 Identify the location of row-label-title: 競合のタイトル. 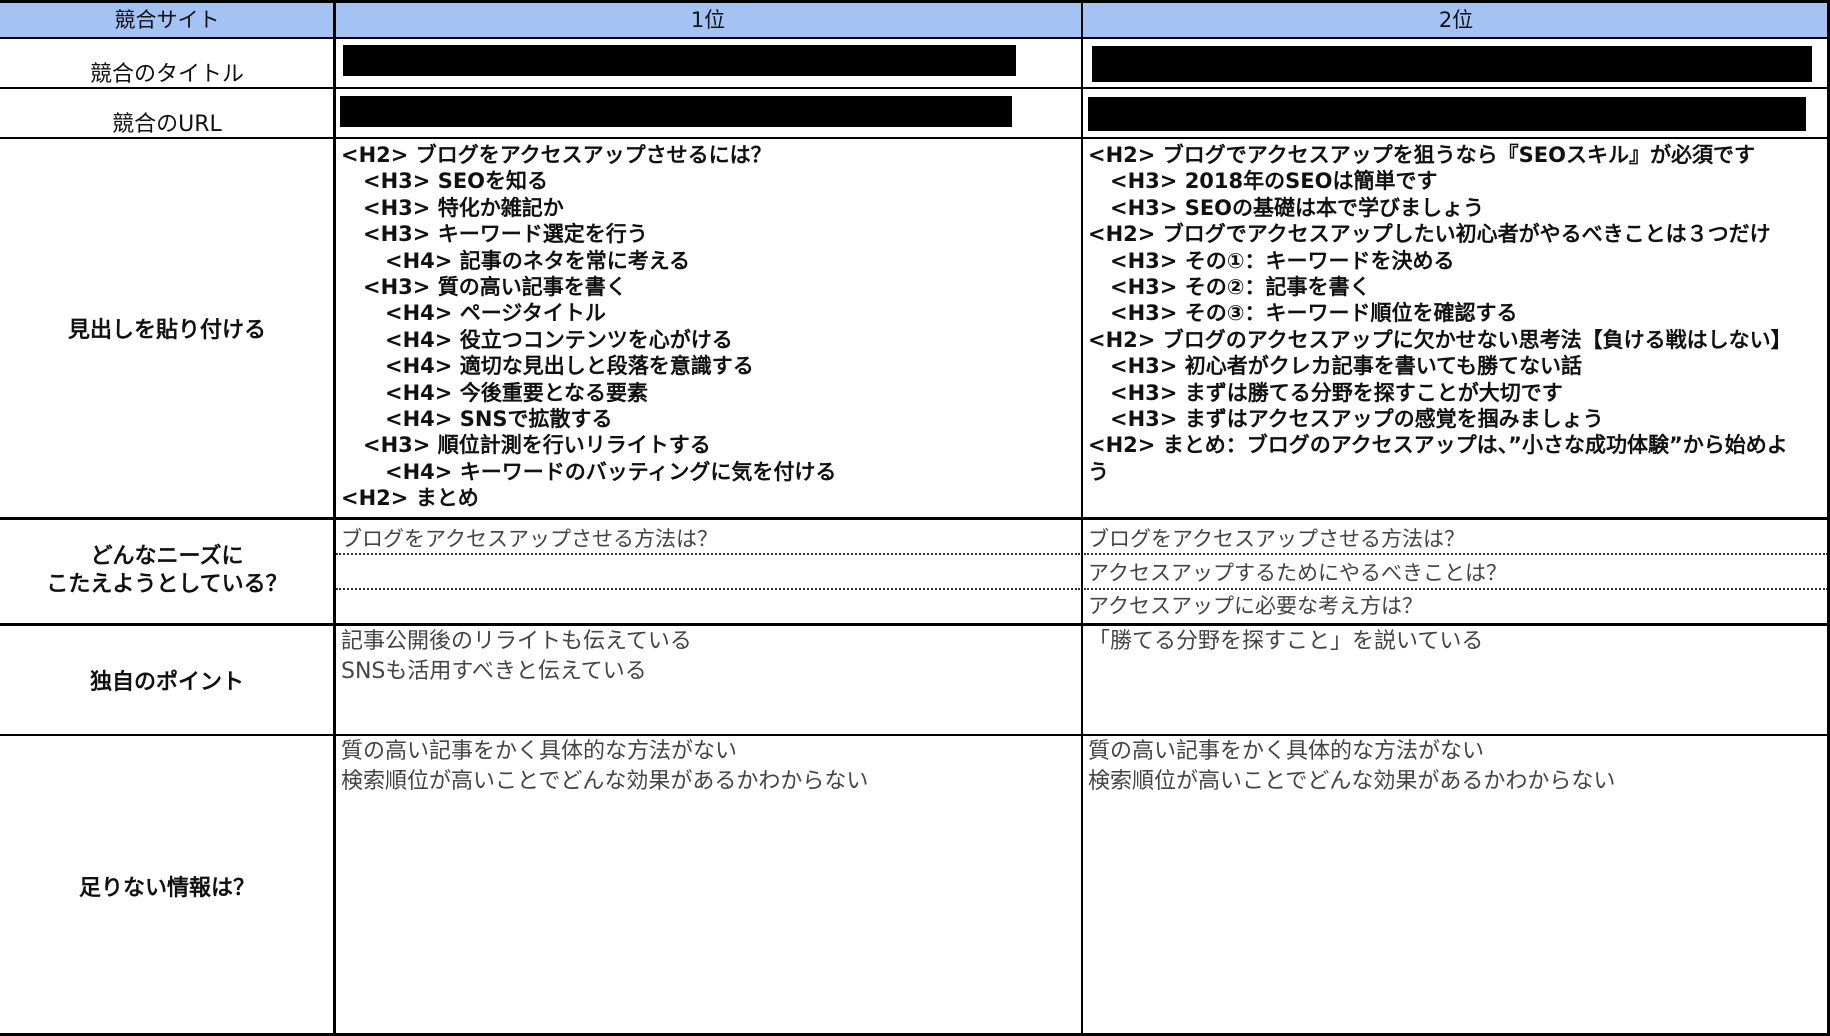
(167, 63).